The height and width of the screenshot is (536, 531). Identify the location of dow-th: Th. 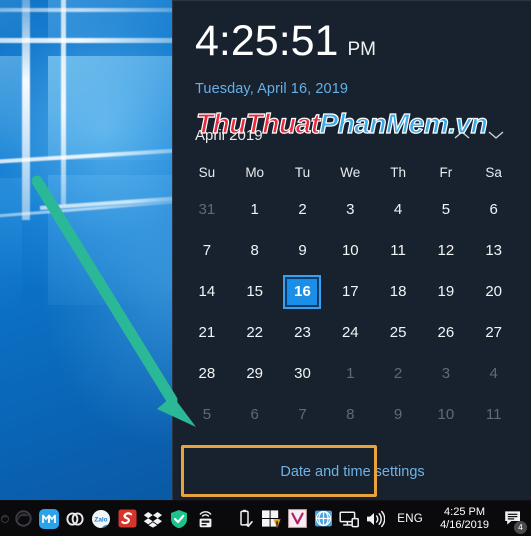
(398, 172).